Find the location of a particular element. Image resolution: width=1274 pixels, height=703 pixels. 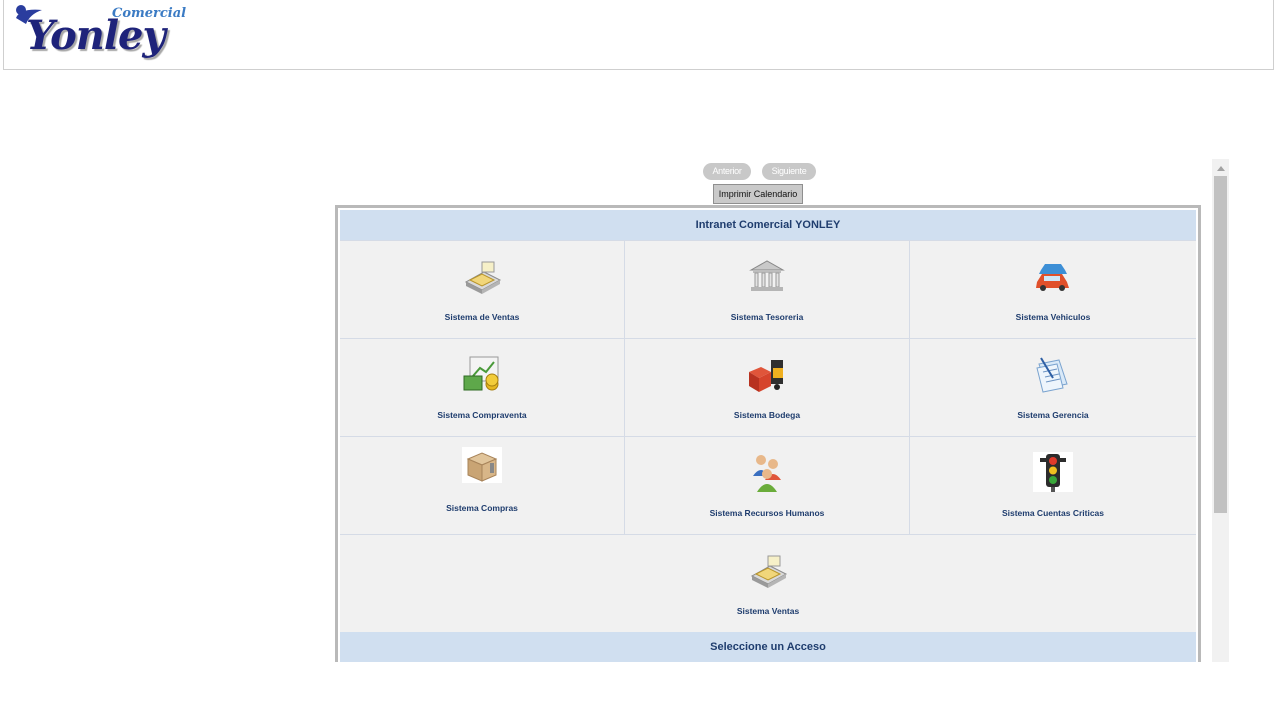

vertical-scrollbar is located at coordinates (1220, 410).